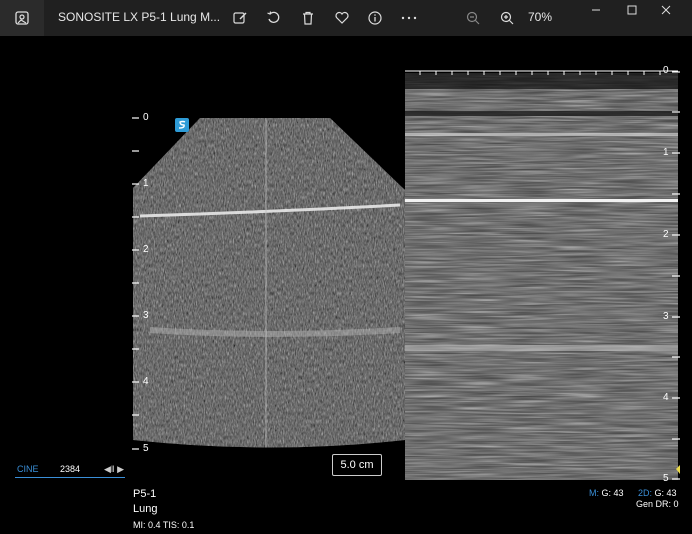  I want to click on m-depth-label-4: 4, so click(666, 397).